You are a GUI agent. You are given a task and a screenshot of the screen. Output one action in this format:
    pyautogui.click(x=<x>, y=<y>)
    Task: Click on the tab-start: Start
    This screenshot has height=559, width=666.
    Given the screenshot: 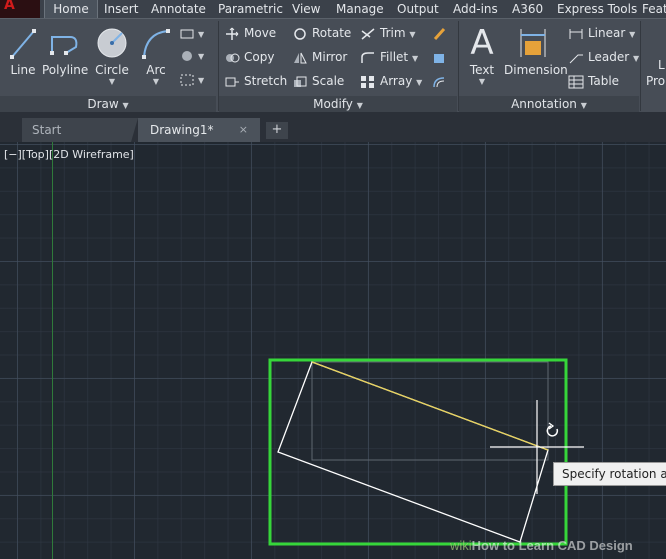 What is the action you would take?
    pyautogui.click(x=80, y=130)
    